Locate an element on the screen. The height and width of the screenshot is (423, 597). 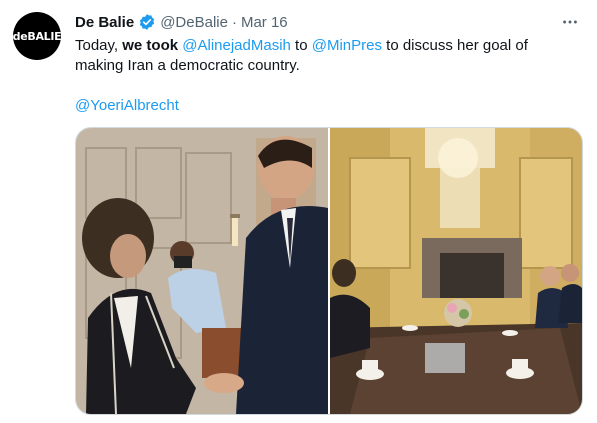
avatar: deBALIE is located at coordinates (37, 36).